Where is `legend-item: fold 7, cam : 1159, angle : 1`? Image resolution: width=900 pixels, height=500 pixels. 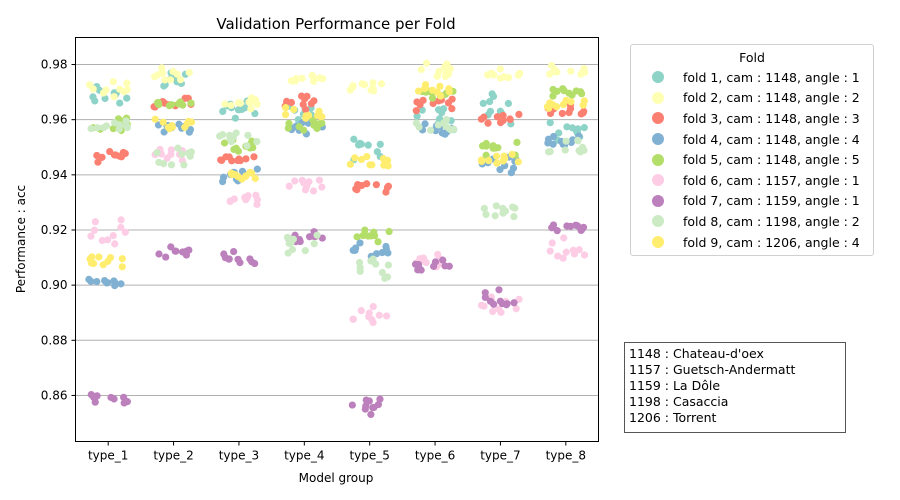 legend-item: fold 7, cam : 1159, angle : 1 is located at coordinates (752, 201).